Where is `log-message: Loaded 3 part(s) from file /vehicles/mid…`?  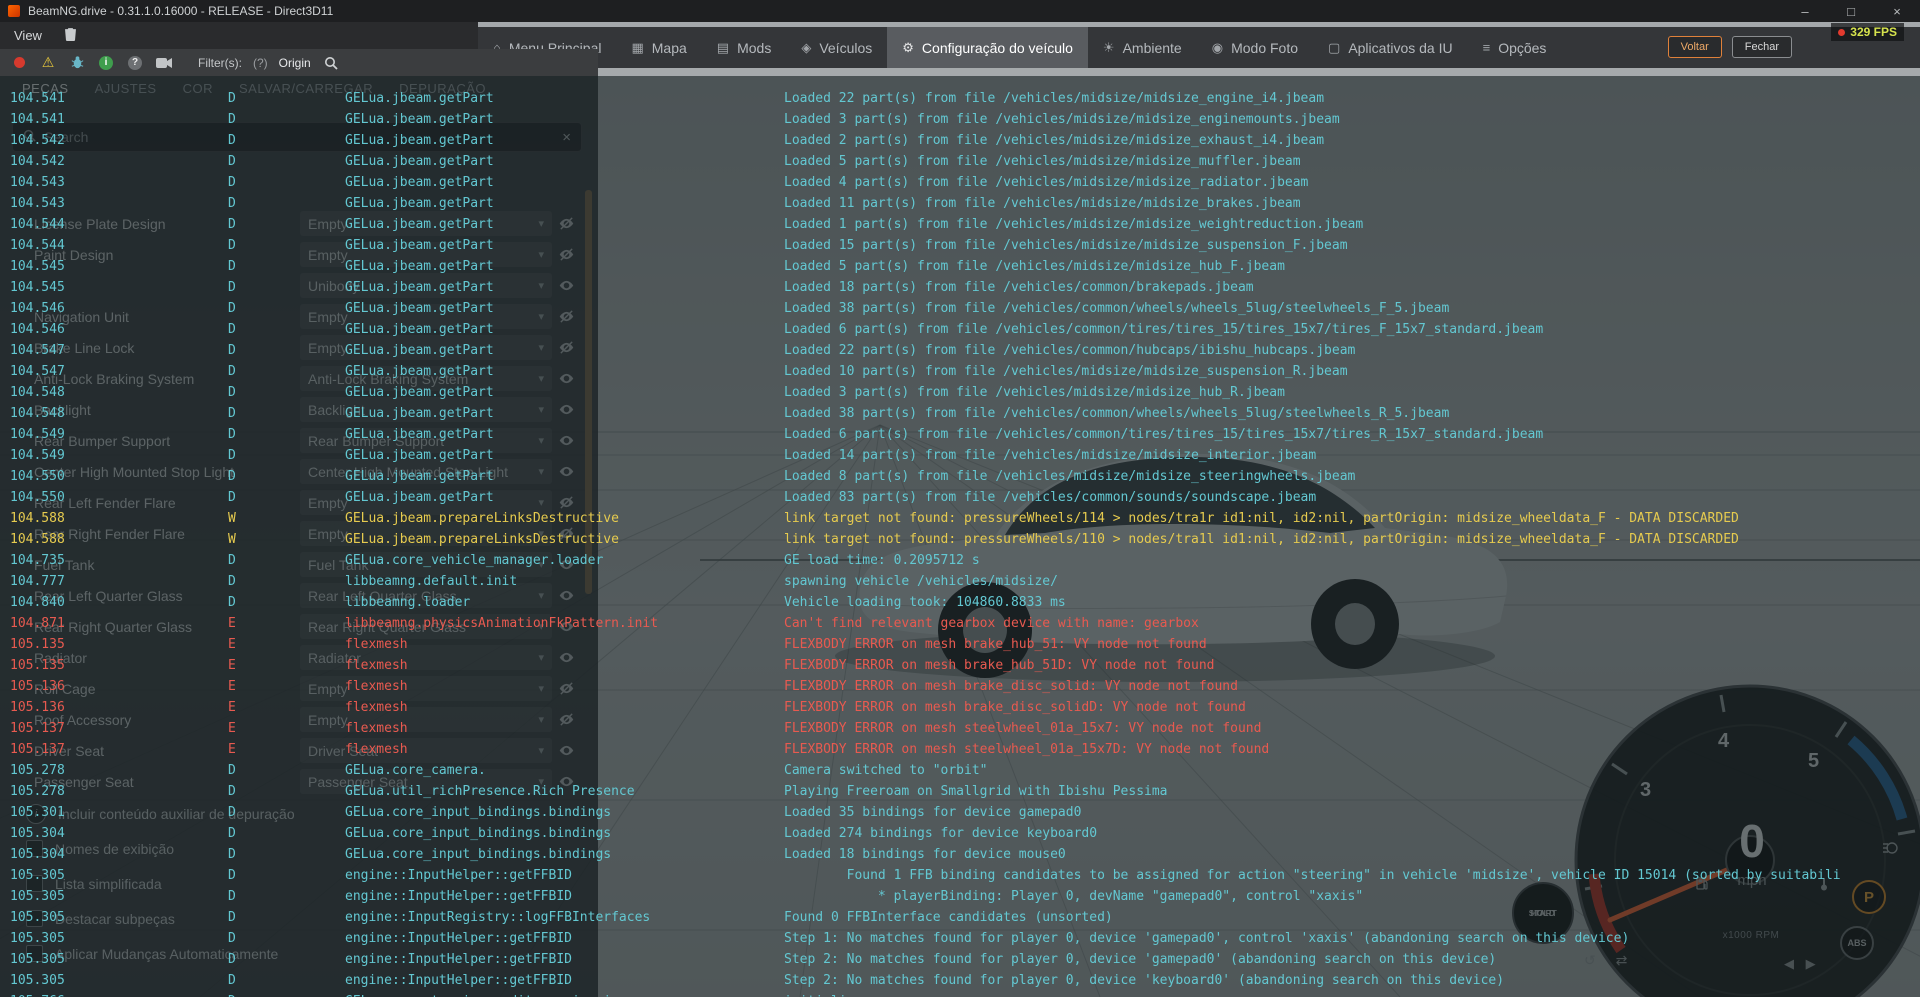
log-message: Loaded 3 part(s) from file /vehicles/mid… is located at coordinates (1062, 119).